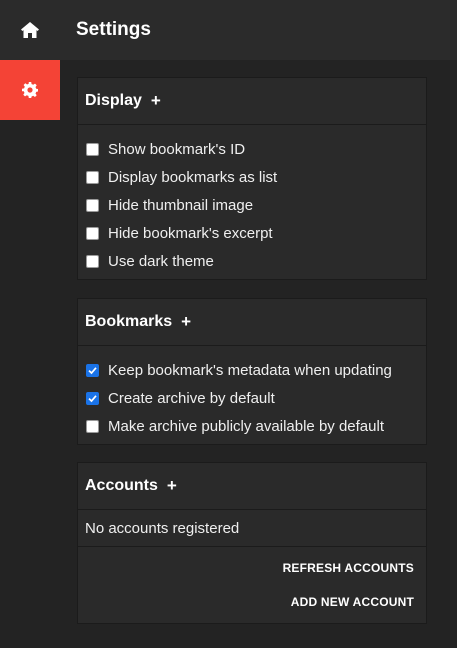 This screenshot has height=648, width=457. Describe the element at coordinates (121, 485) in the screenshot. I see `accounts-panel-title: Accounts` at that location.